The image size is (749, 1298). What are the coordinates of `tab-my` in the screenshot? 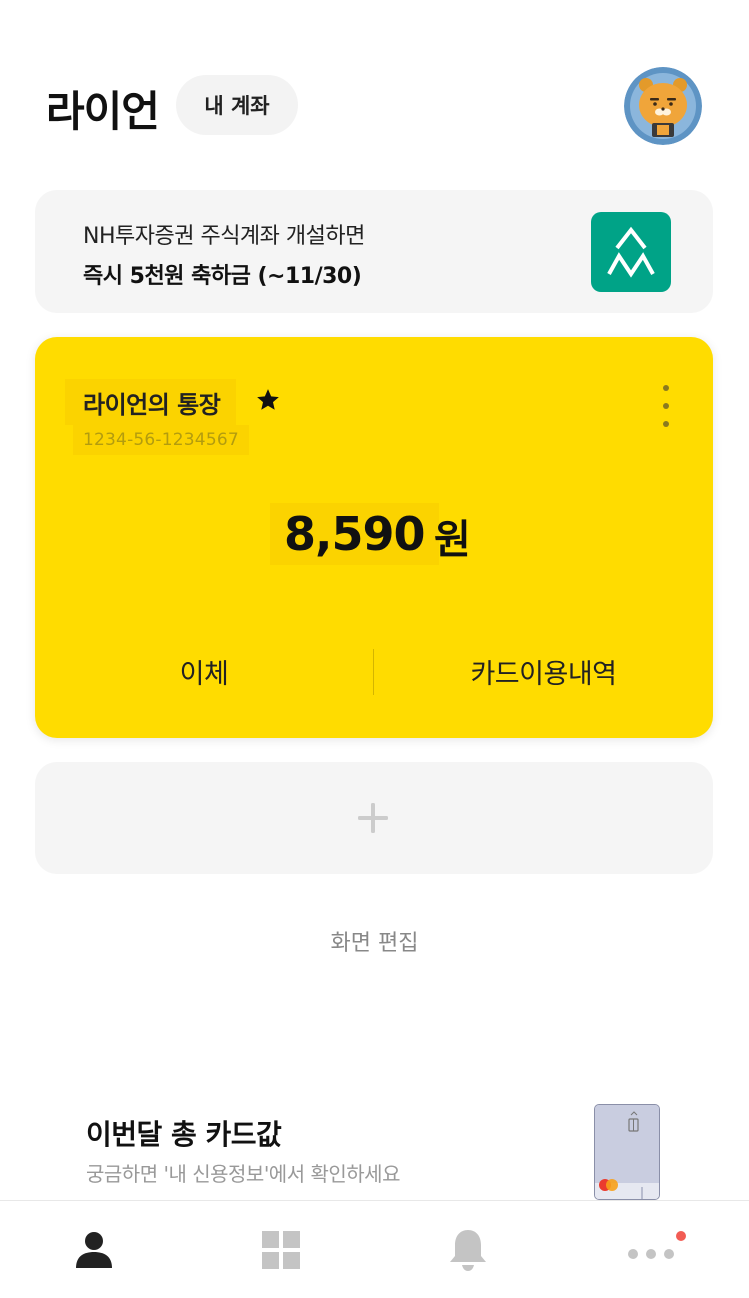 It's located at (93, 1249).